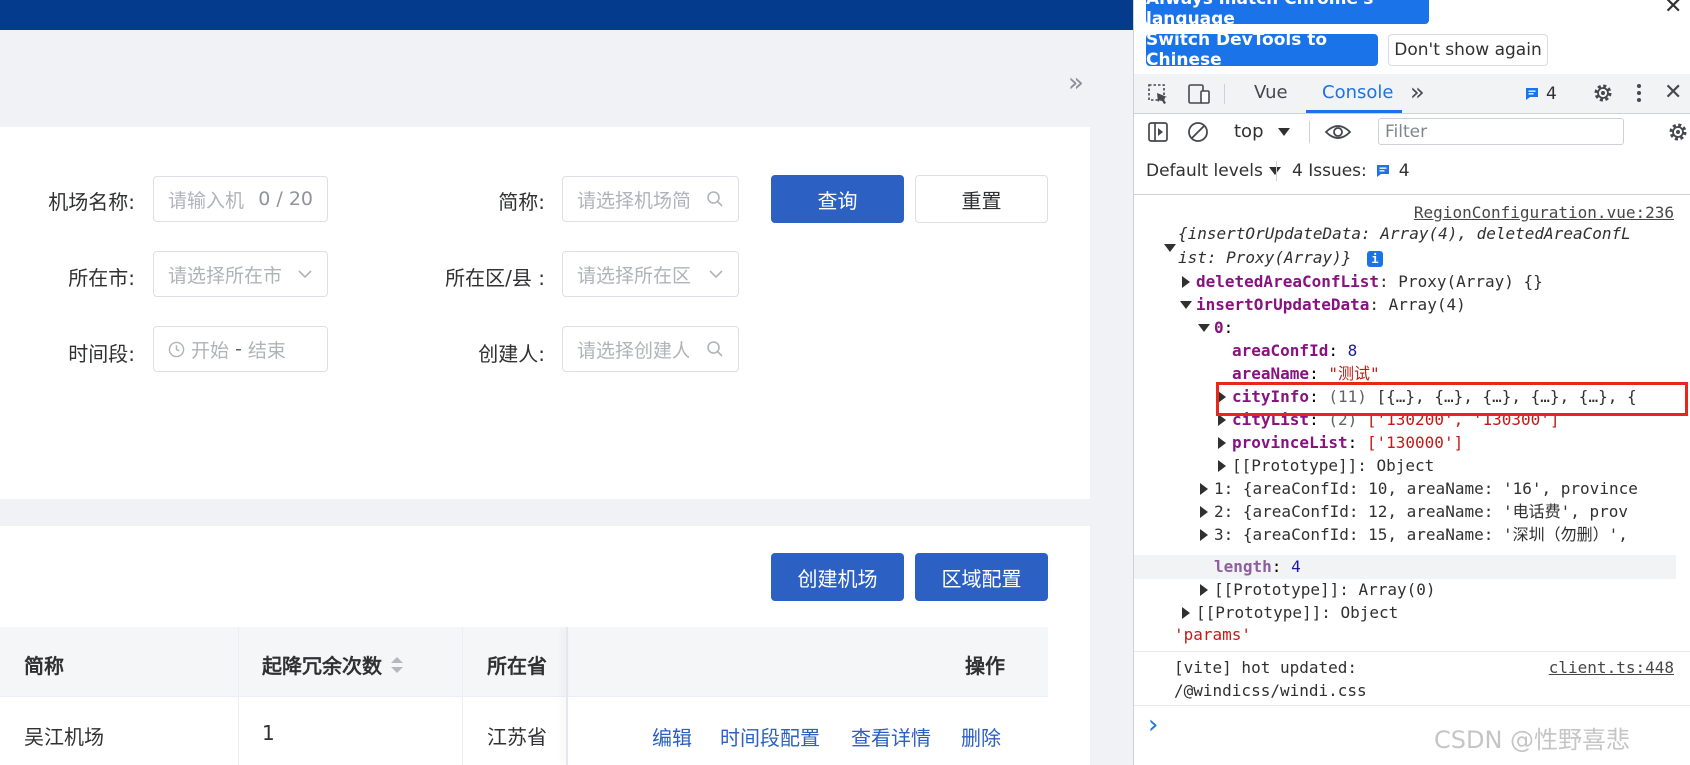 Image resolution: width=1690 pixels, height=765 pixels. I want to click on search-icon, so click(715, 349).